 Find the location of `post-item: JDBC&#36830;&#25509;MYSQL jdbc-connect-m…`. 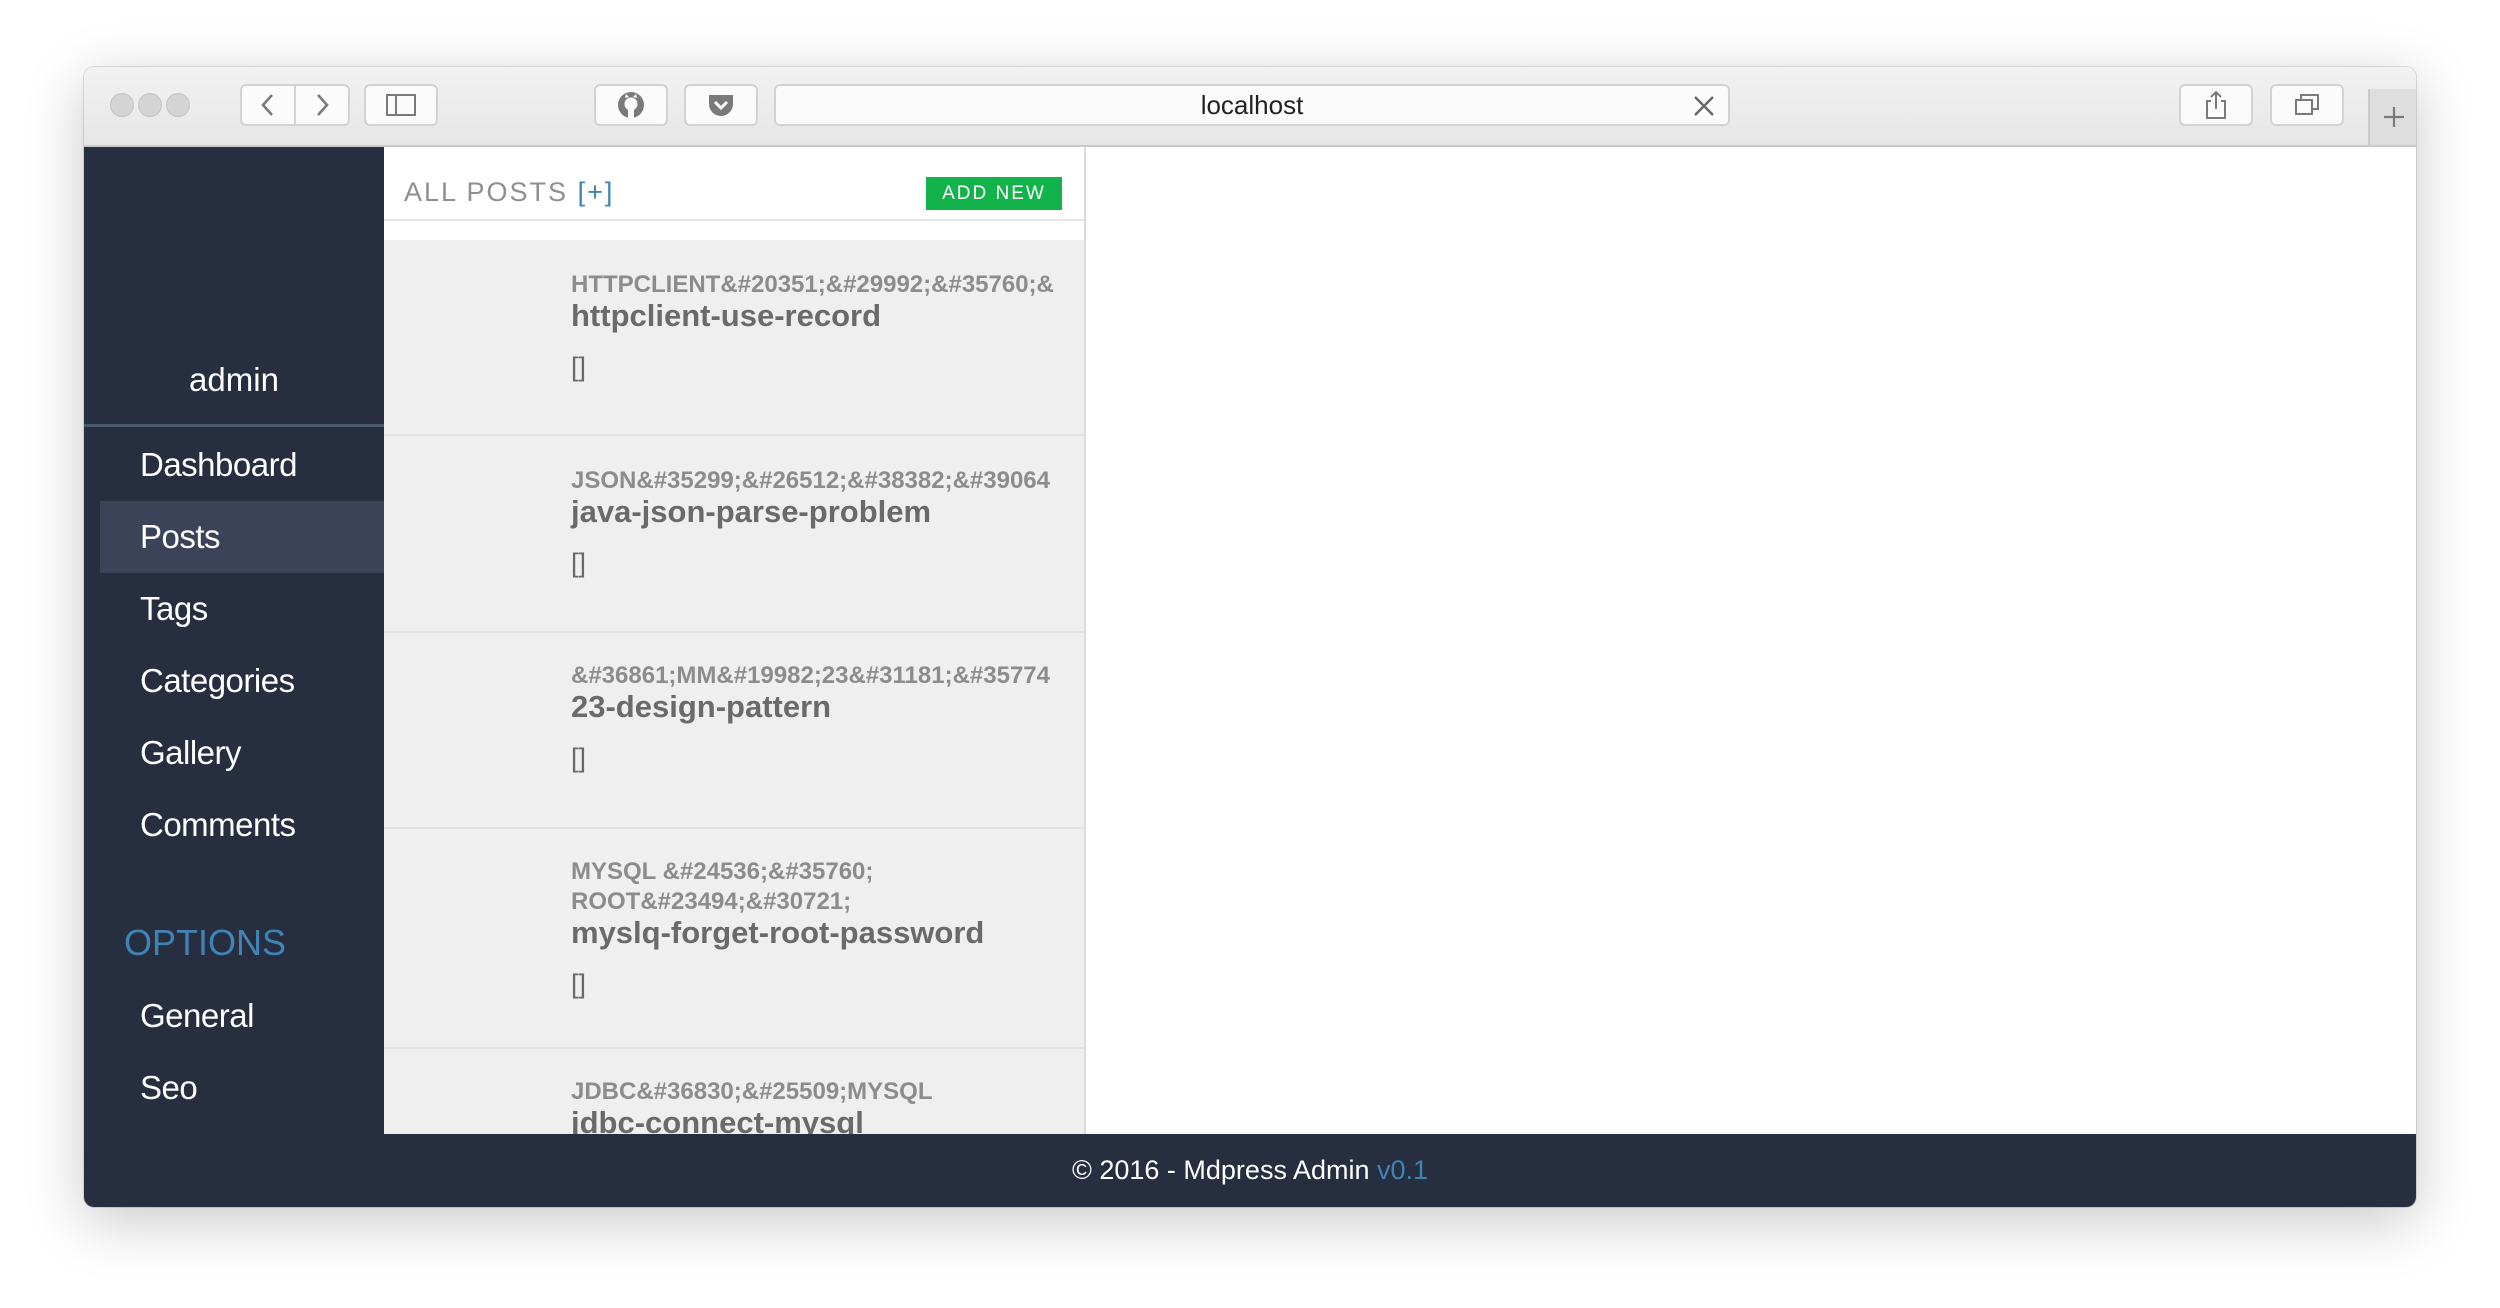

post-item: JDBC&#36830;&#25509;MYSQL jdbc-connect-m… is located at coordinates (734, 1091).